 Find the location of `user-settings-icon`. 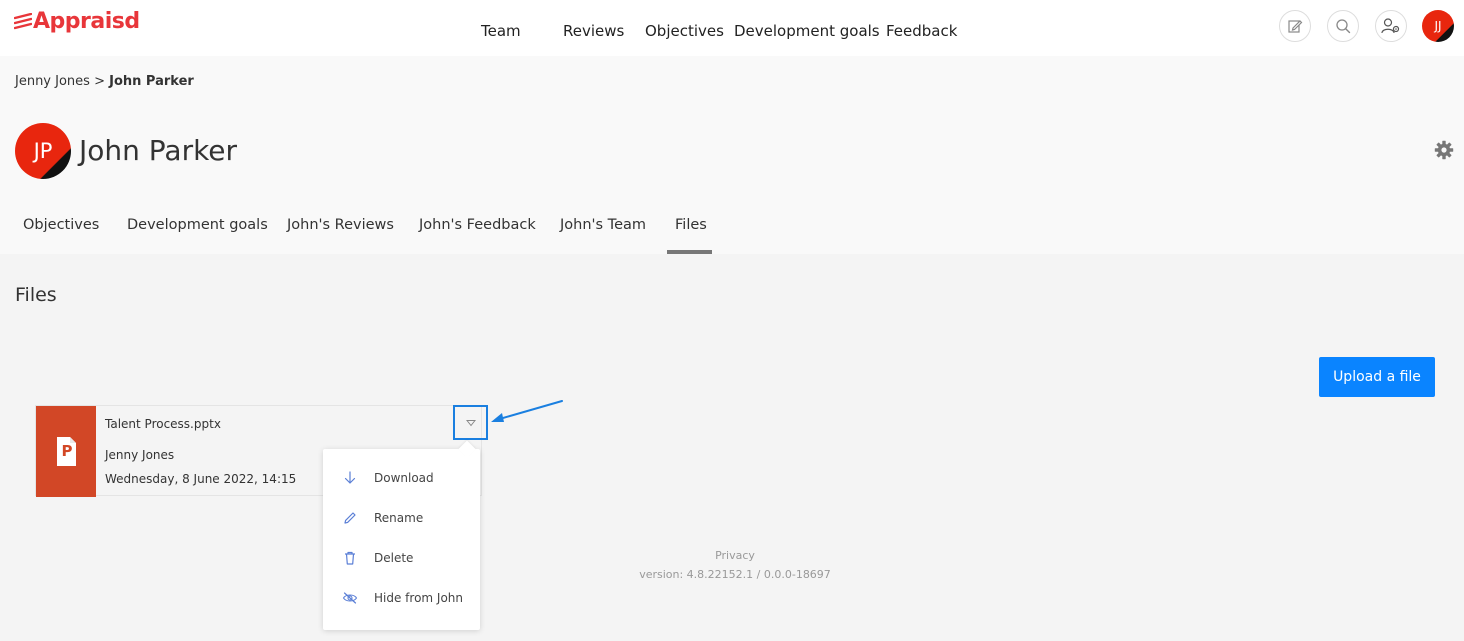

user-settings-icon is located at coordinates (1390, 26).